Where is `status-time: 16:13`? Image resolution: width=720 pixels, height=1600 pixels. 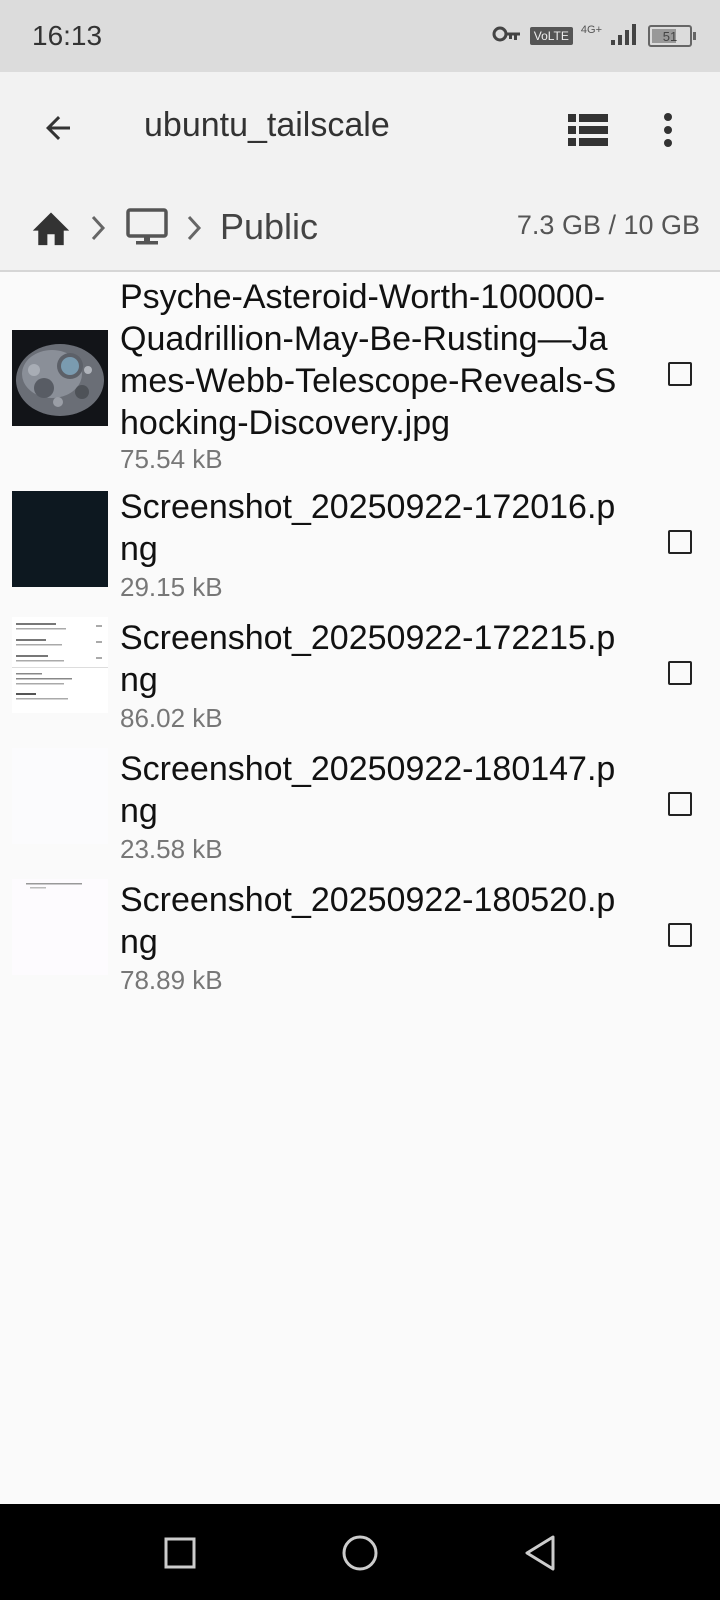 status-time: 16:13 is located at coordinates (67, 35).